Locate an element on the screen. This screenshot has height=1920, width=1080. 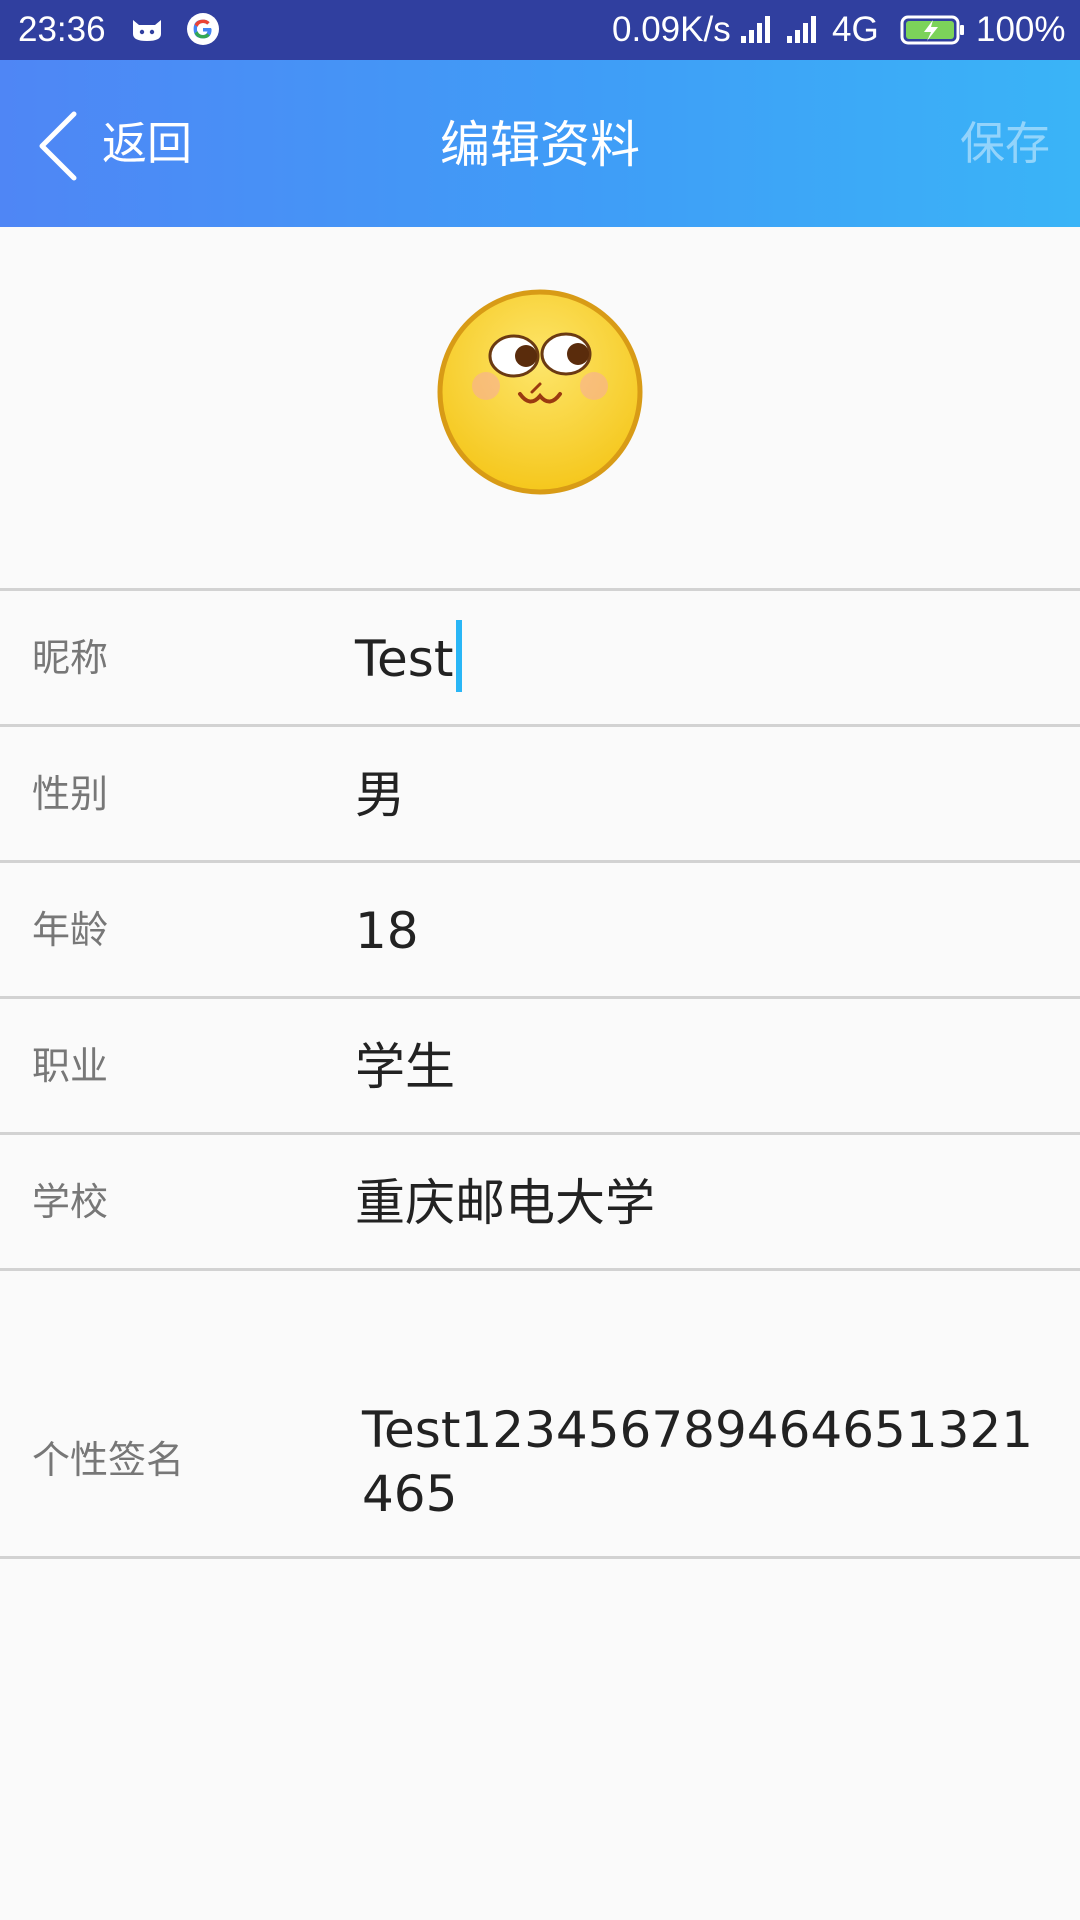
nickname-label: 昵称 is located at coordinates (70, 658).